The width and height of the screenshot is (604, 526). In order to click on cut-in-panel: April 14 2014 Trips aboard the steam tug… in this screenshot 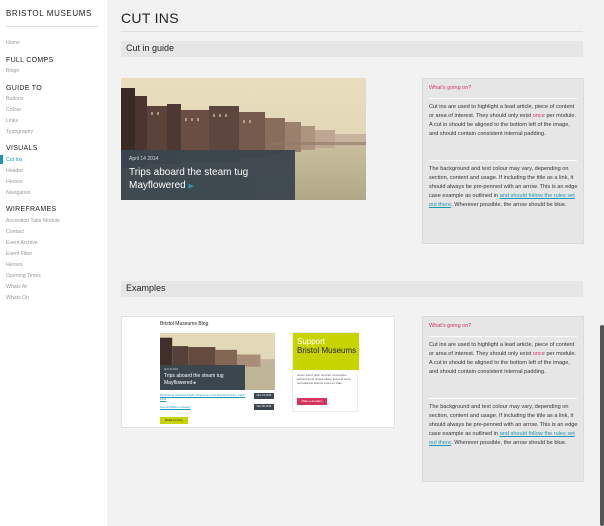, I will do `click(208, 175)`.